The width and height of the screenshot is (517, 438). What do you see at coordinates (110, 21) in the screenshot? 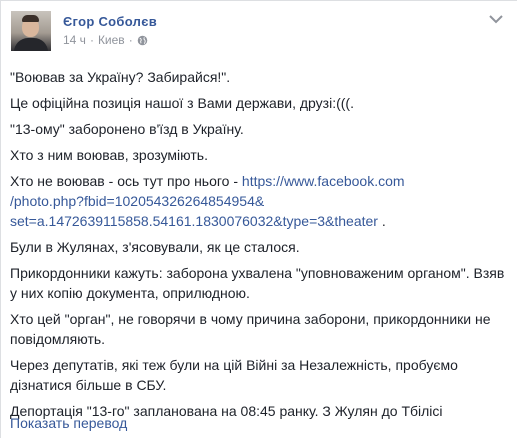
I see `author-name: Єгор Соболєв` at bounding box center [110, 21].